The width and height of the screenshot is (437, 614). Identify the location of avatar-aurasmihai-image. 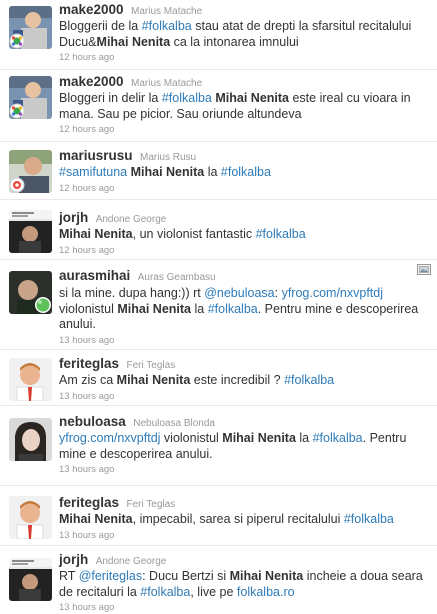
(30, 292).